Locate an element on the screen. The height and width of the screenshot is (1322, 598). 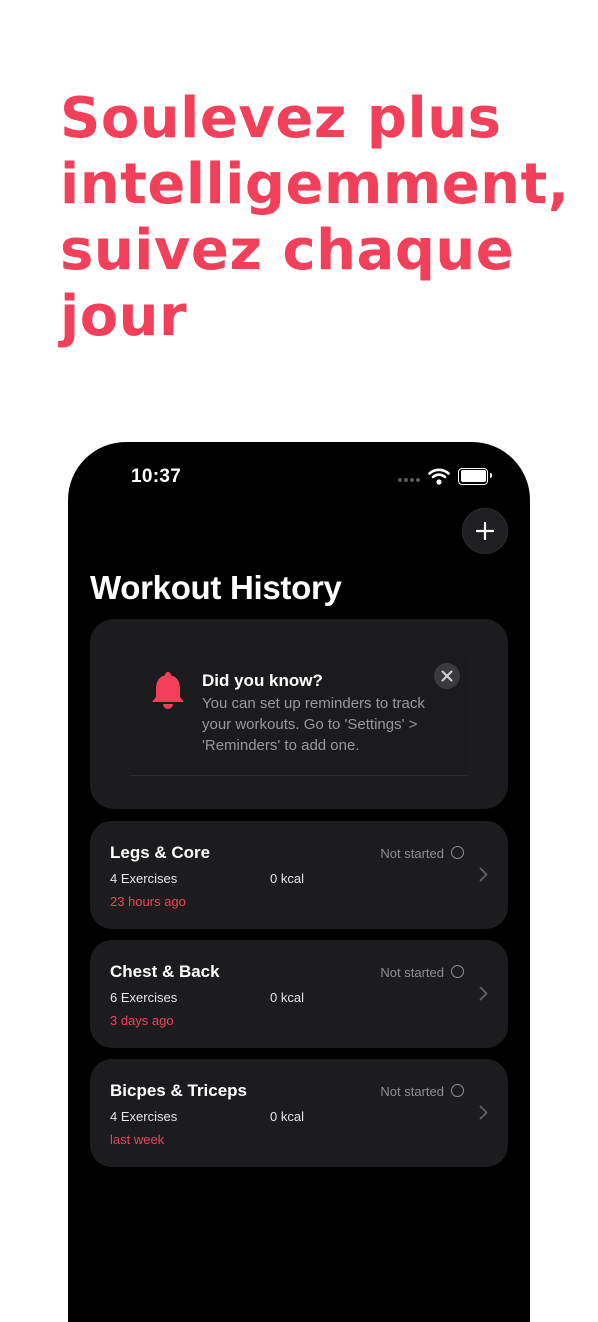
workout-name: Bicpes & Triceps is located at coordinates (179, 1090).